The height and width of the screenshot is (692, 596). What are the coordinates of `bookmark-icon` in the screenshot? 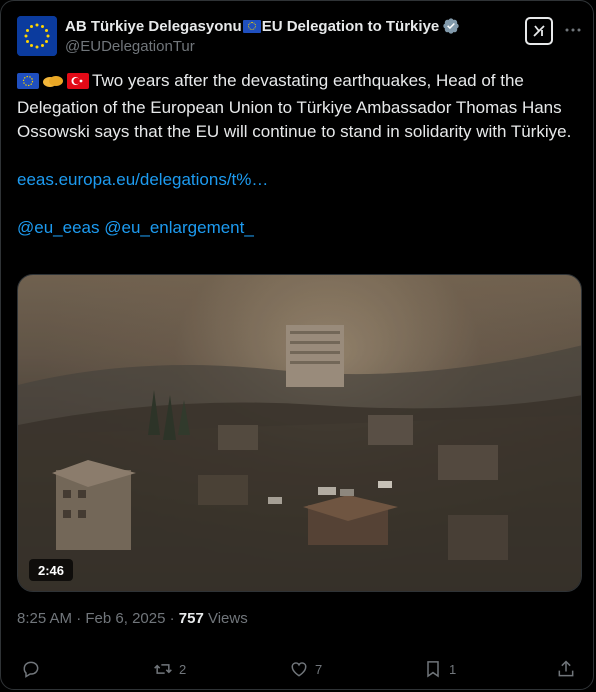 It's located at (433, 669).